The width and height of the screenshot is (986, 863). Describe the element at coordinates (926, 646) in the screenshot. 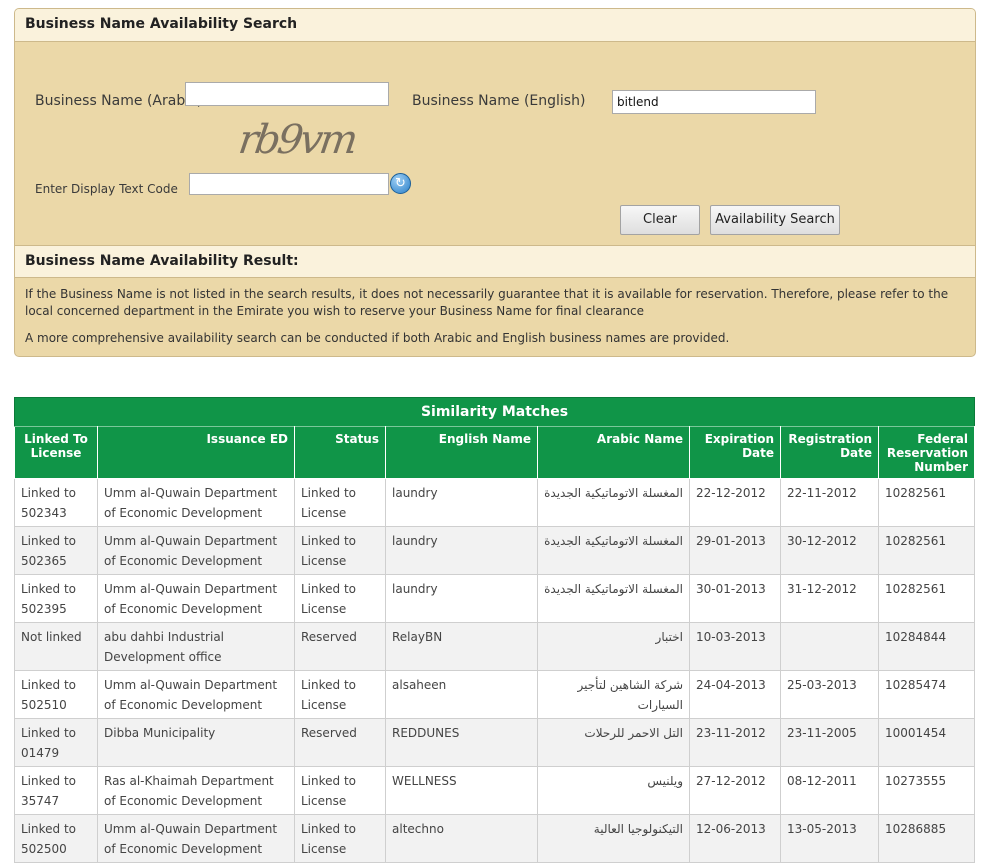

I see `table-cell: 10284844` at that location.